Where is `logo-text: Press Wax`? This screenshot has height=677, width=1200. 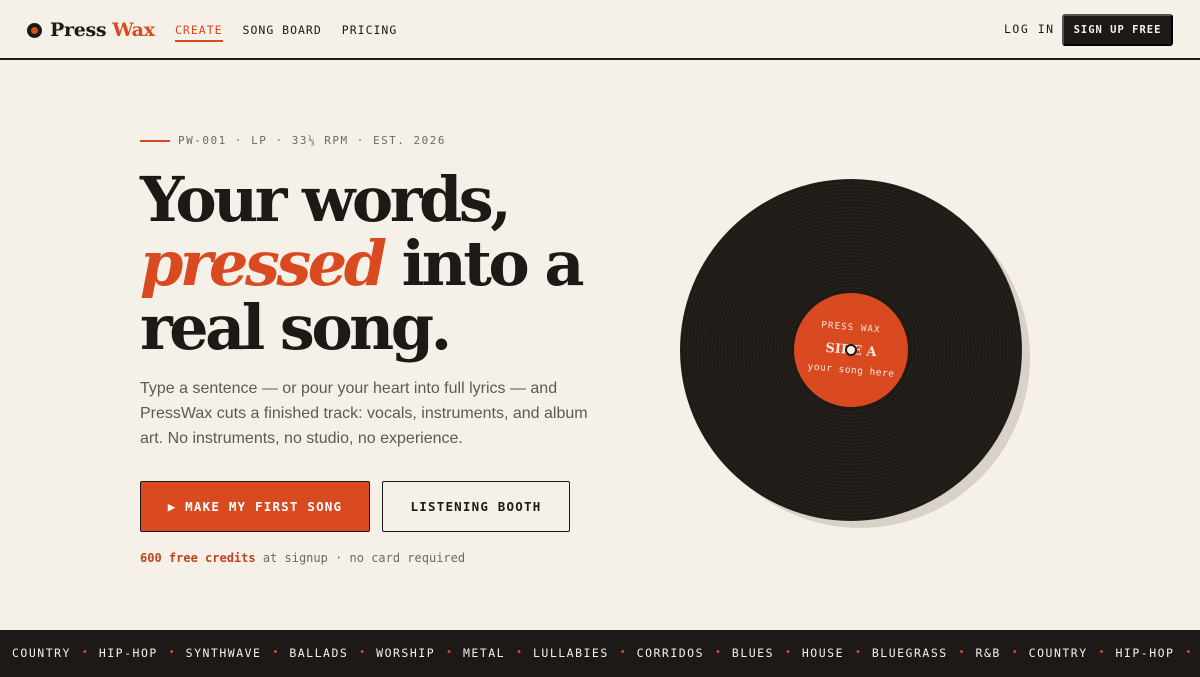 logo-text: Press Wax is located at coordinates (102, 30).